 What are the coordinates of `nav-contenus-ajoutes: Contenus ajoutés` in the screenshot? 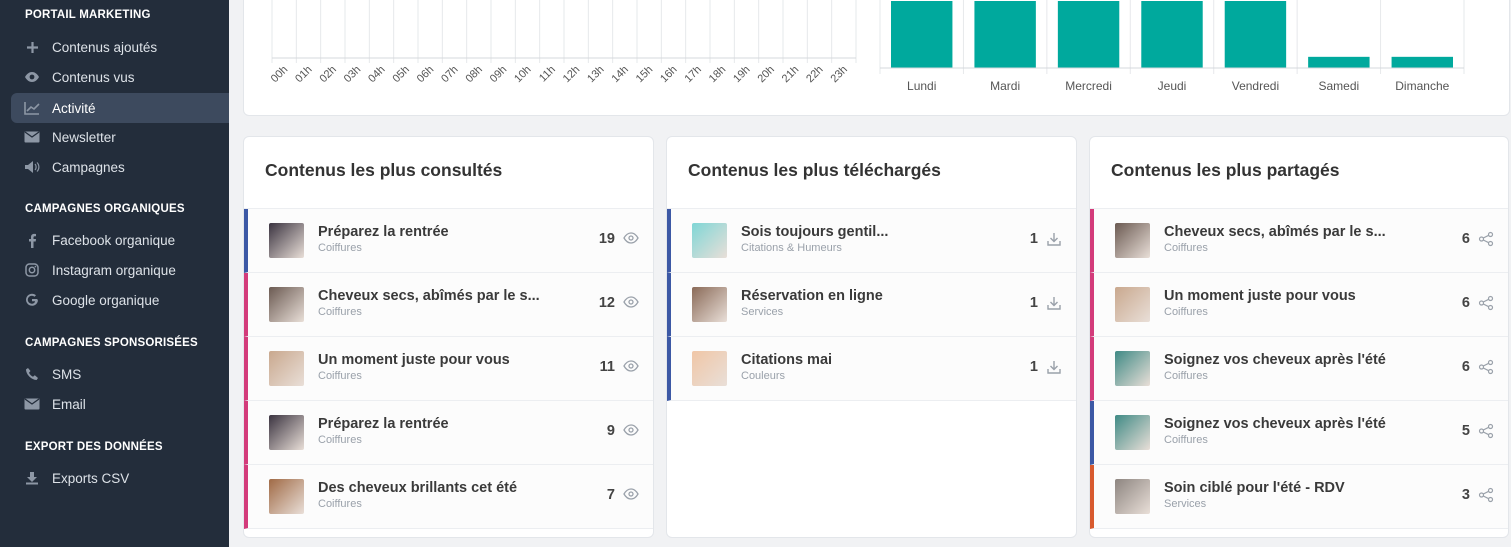 It's located at (120, 47).